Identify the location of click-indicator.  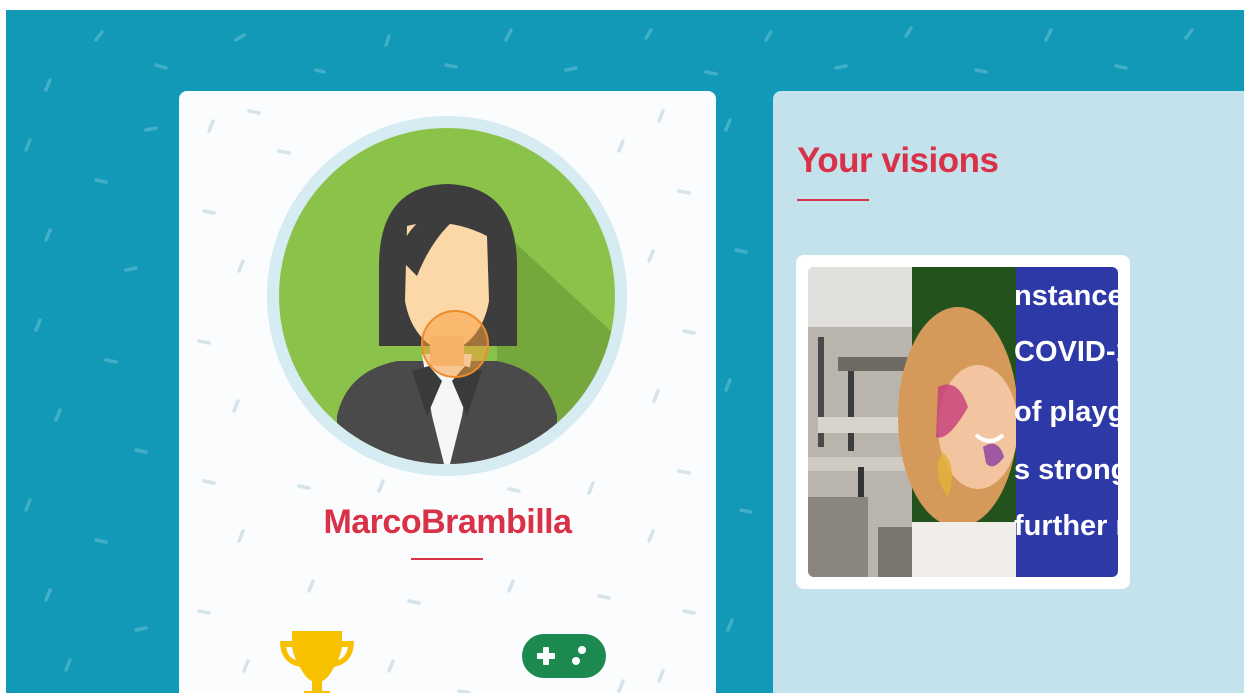
(455, 344).